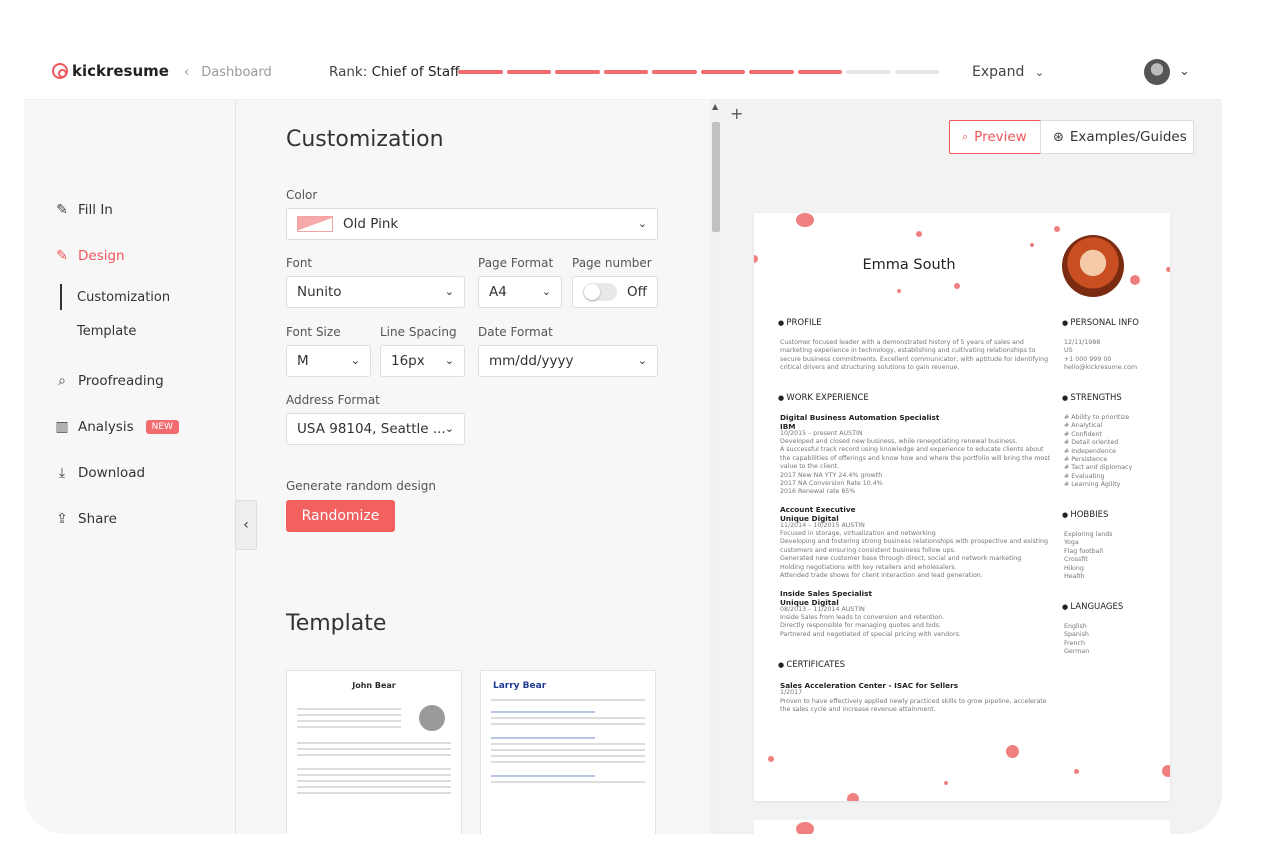 Image resolution: width=1284 pixels, height=868 pixels. What do you see at coordinates (823, 398) in the screenshot?
I see `section-heading-work: WORK EXPERIENCE` at bounding box center [823, 398].